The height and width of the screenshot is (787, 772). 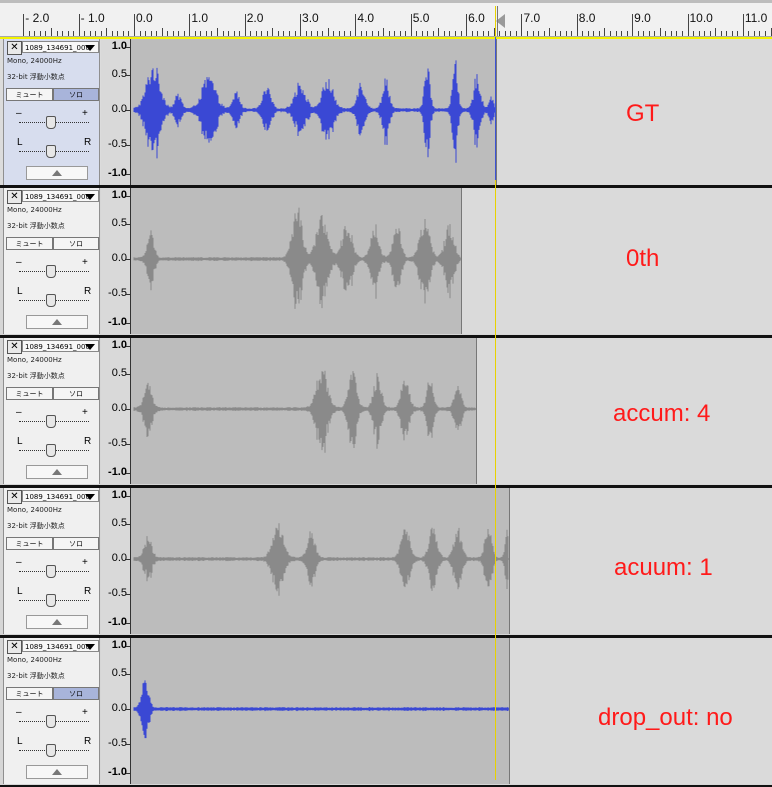 I want to click on empty-track-region, so click(x=617, y=261).